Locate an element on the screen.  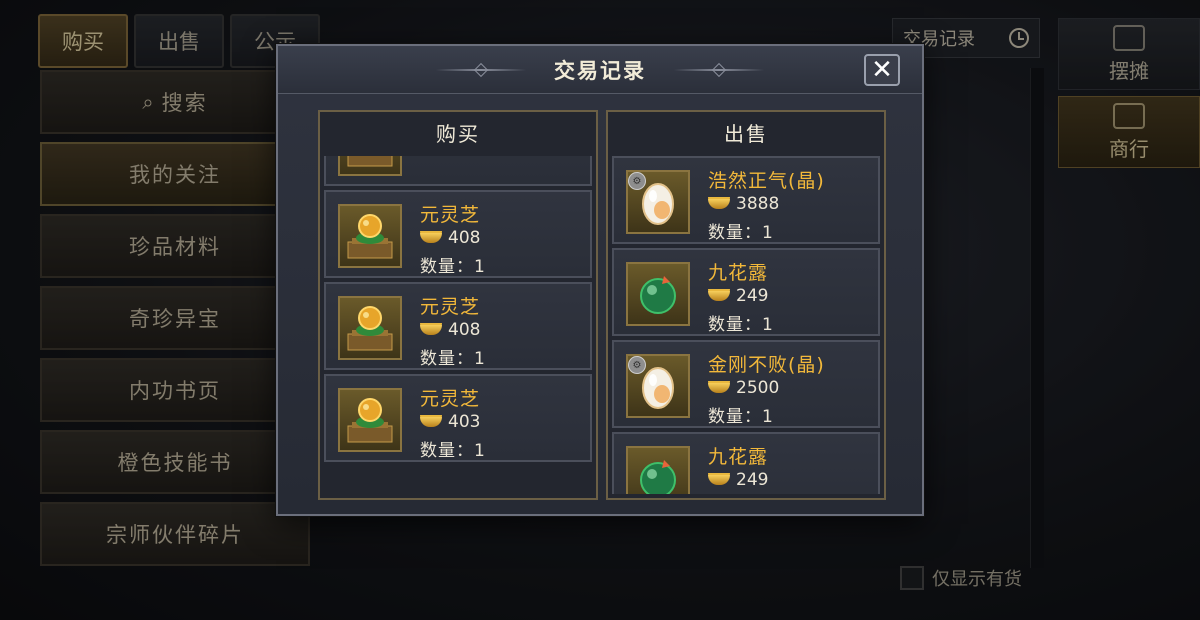
modal-title: 交易记录 is located at coordinates (600, 70).